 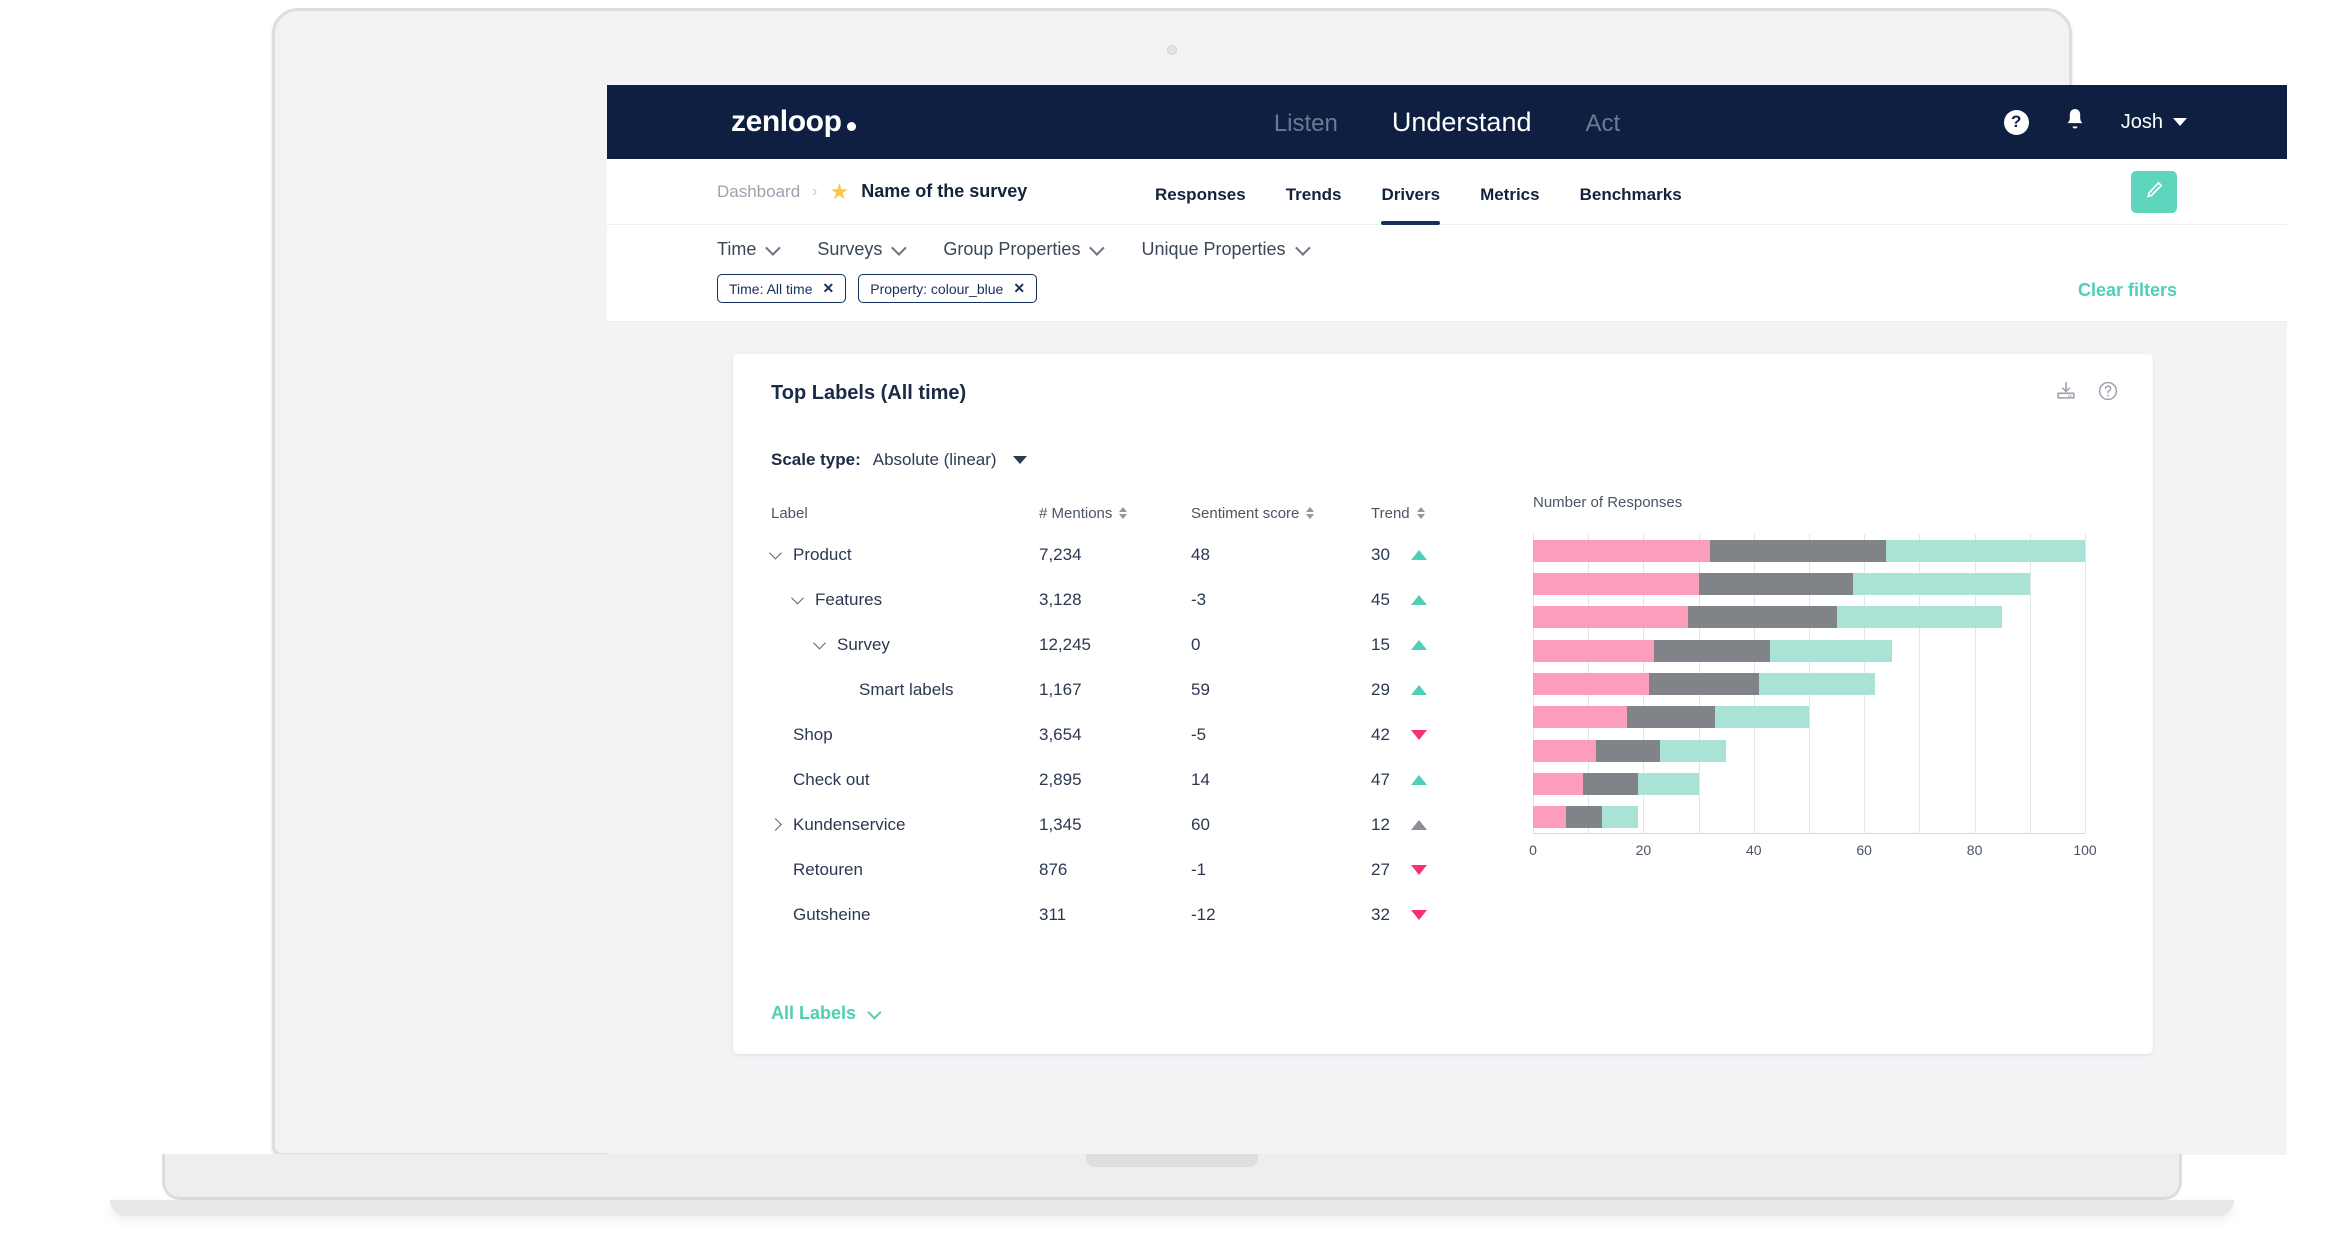 I want to click on clear-filters-button: Clear filters, so click(x=2127, y=290).